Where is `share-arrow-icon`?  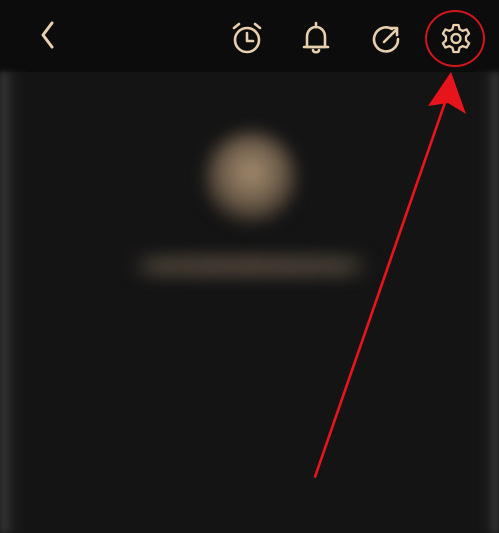 share-arrow-icon is located at coordinates (386, 39).